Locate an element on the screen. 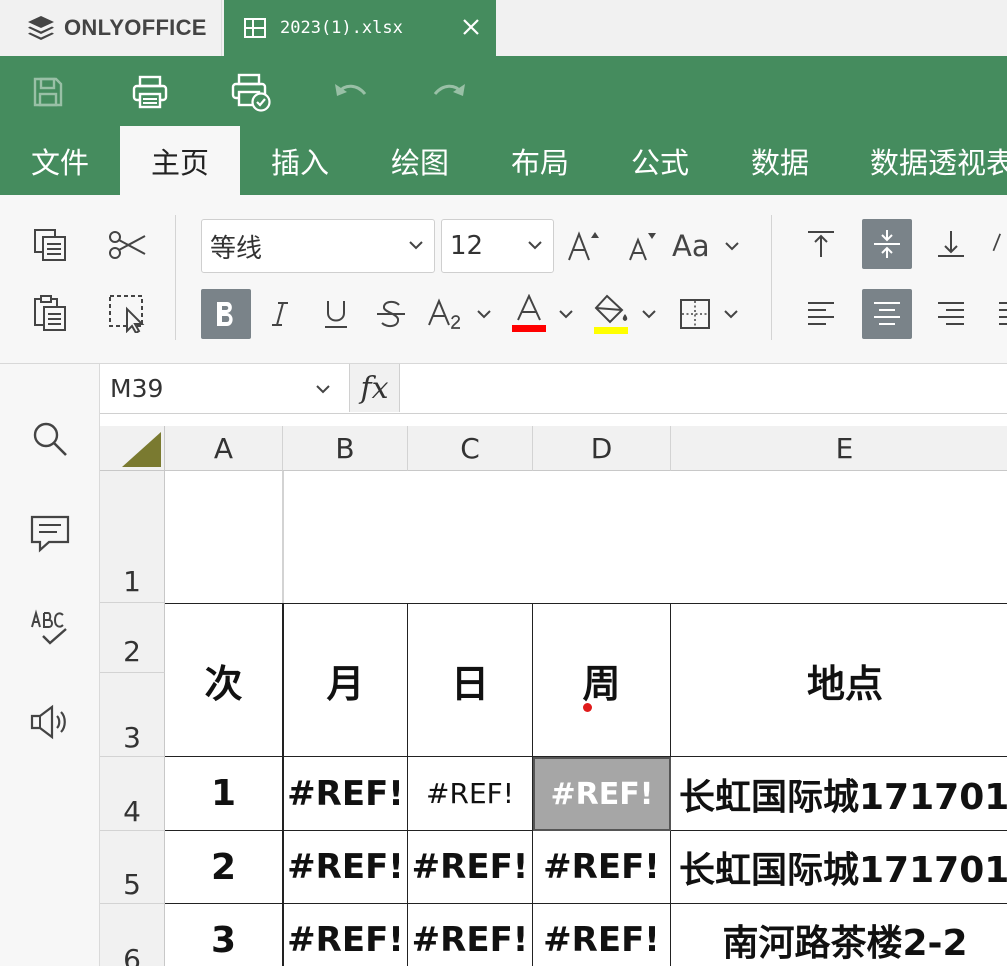  tab-formula: 公式 is located at coordinates (660, 160).